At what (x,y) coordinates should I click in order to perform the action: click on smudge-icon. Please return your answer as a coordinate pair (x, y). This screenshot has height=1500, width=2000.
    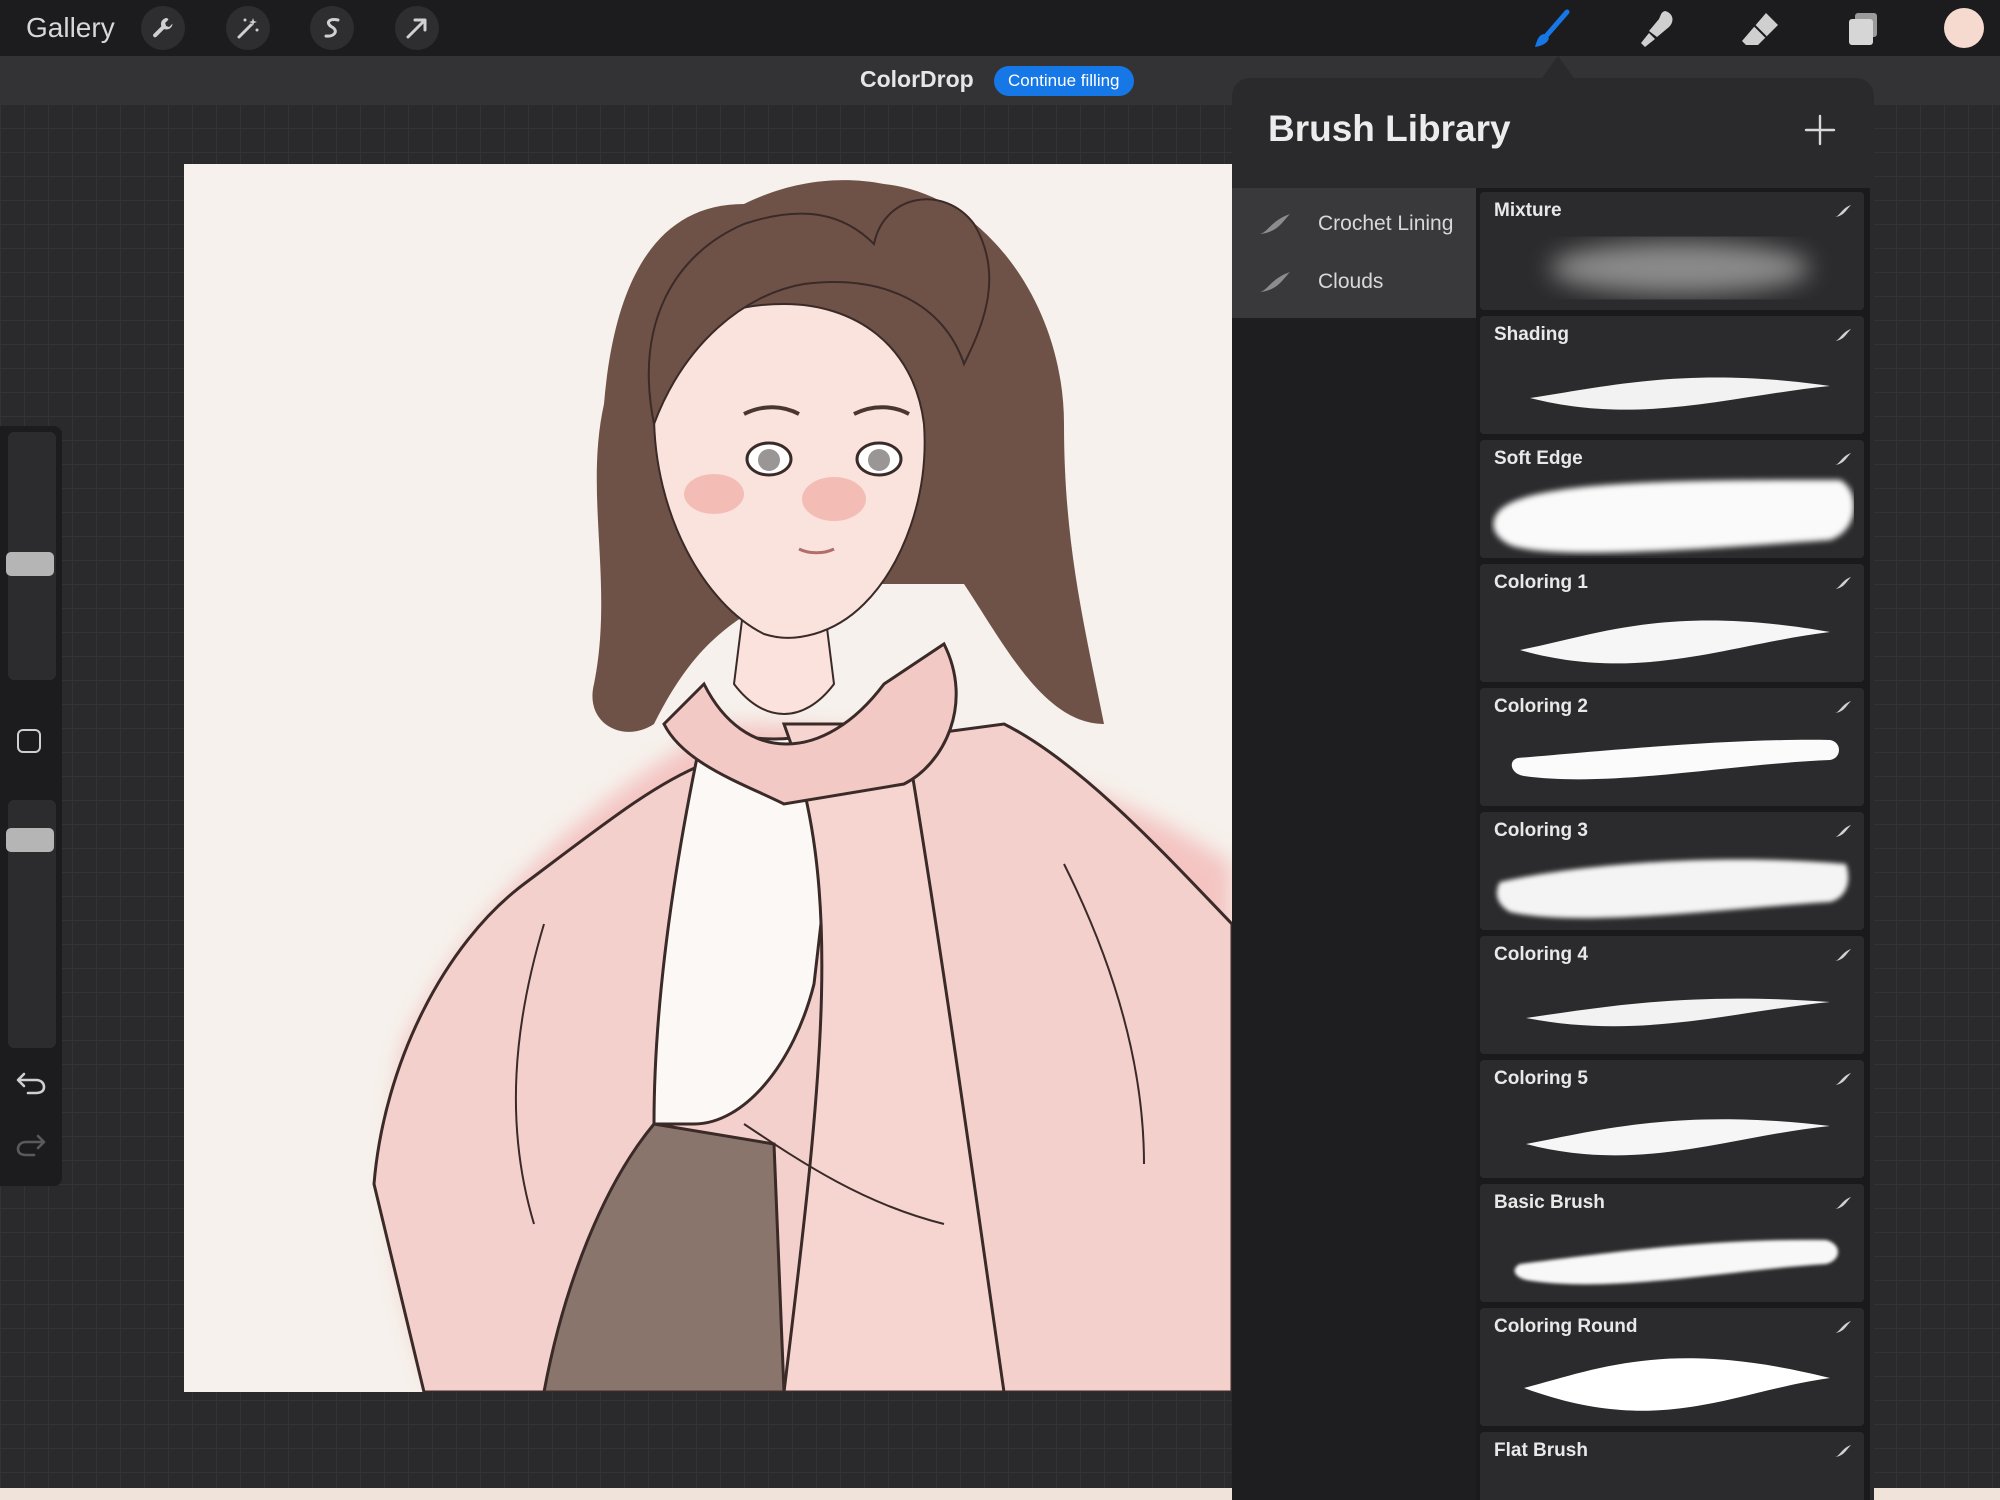
    Looking at the image, I should click on (1657, 29).